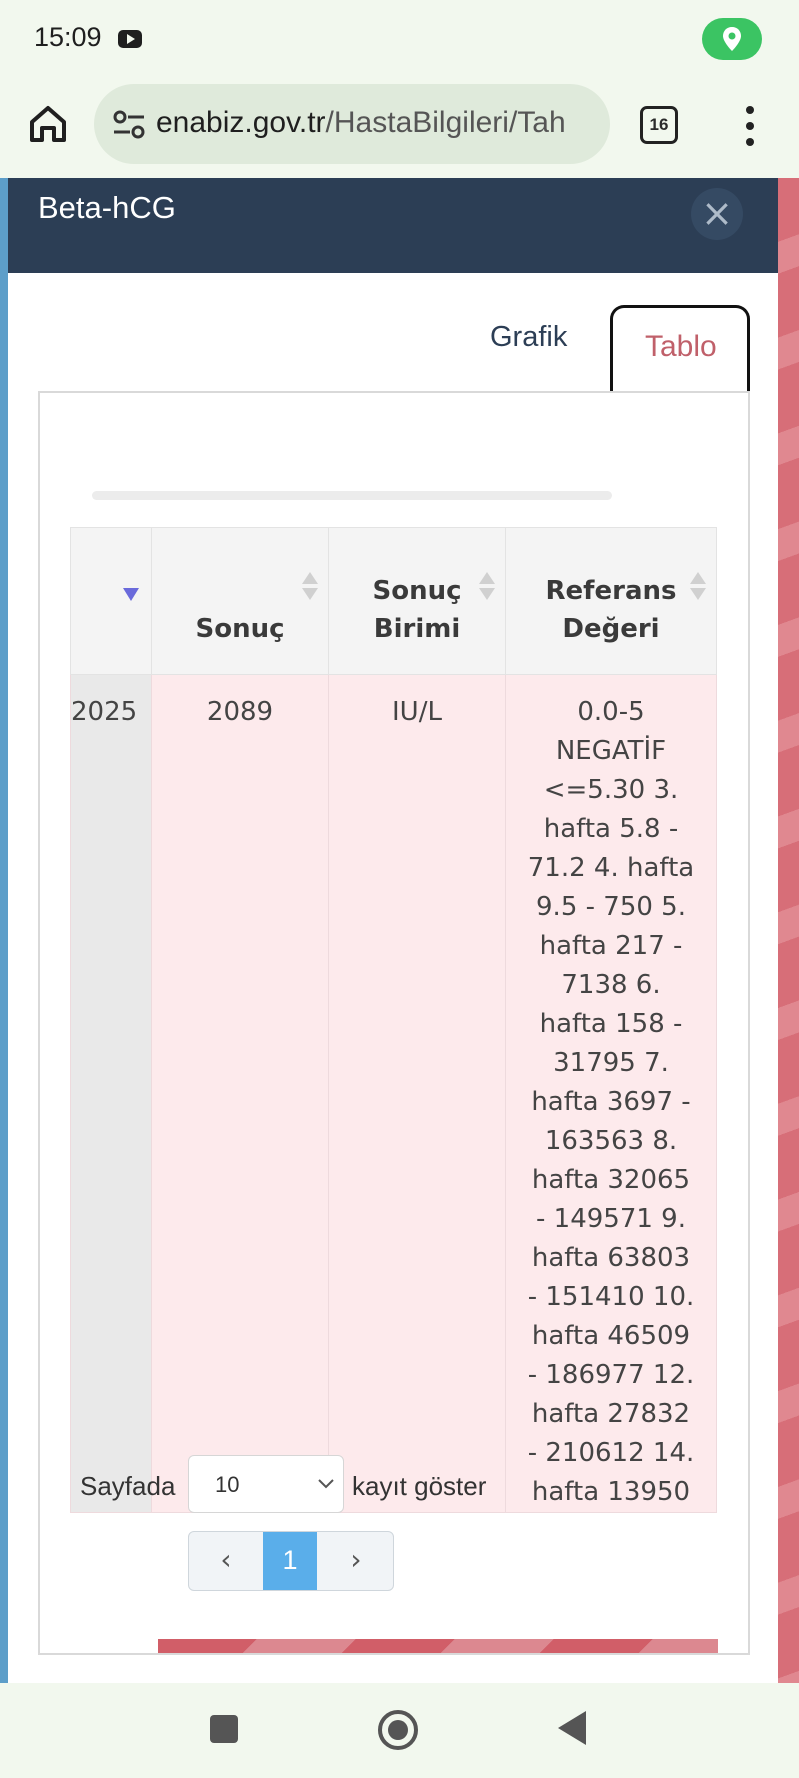 The image size is (799, 1778). I want to click on youtube-notification-icon, so click(130, 39).